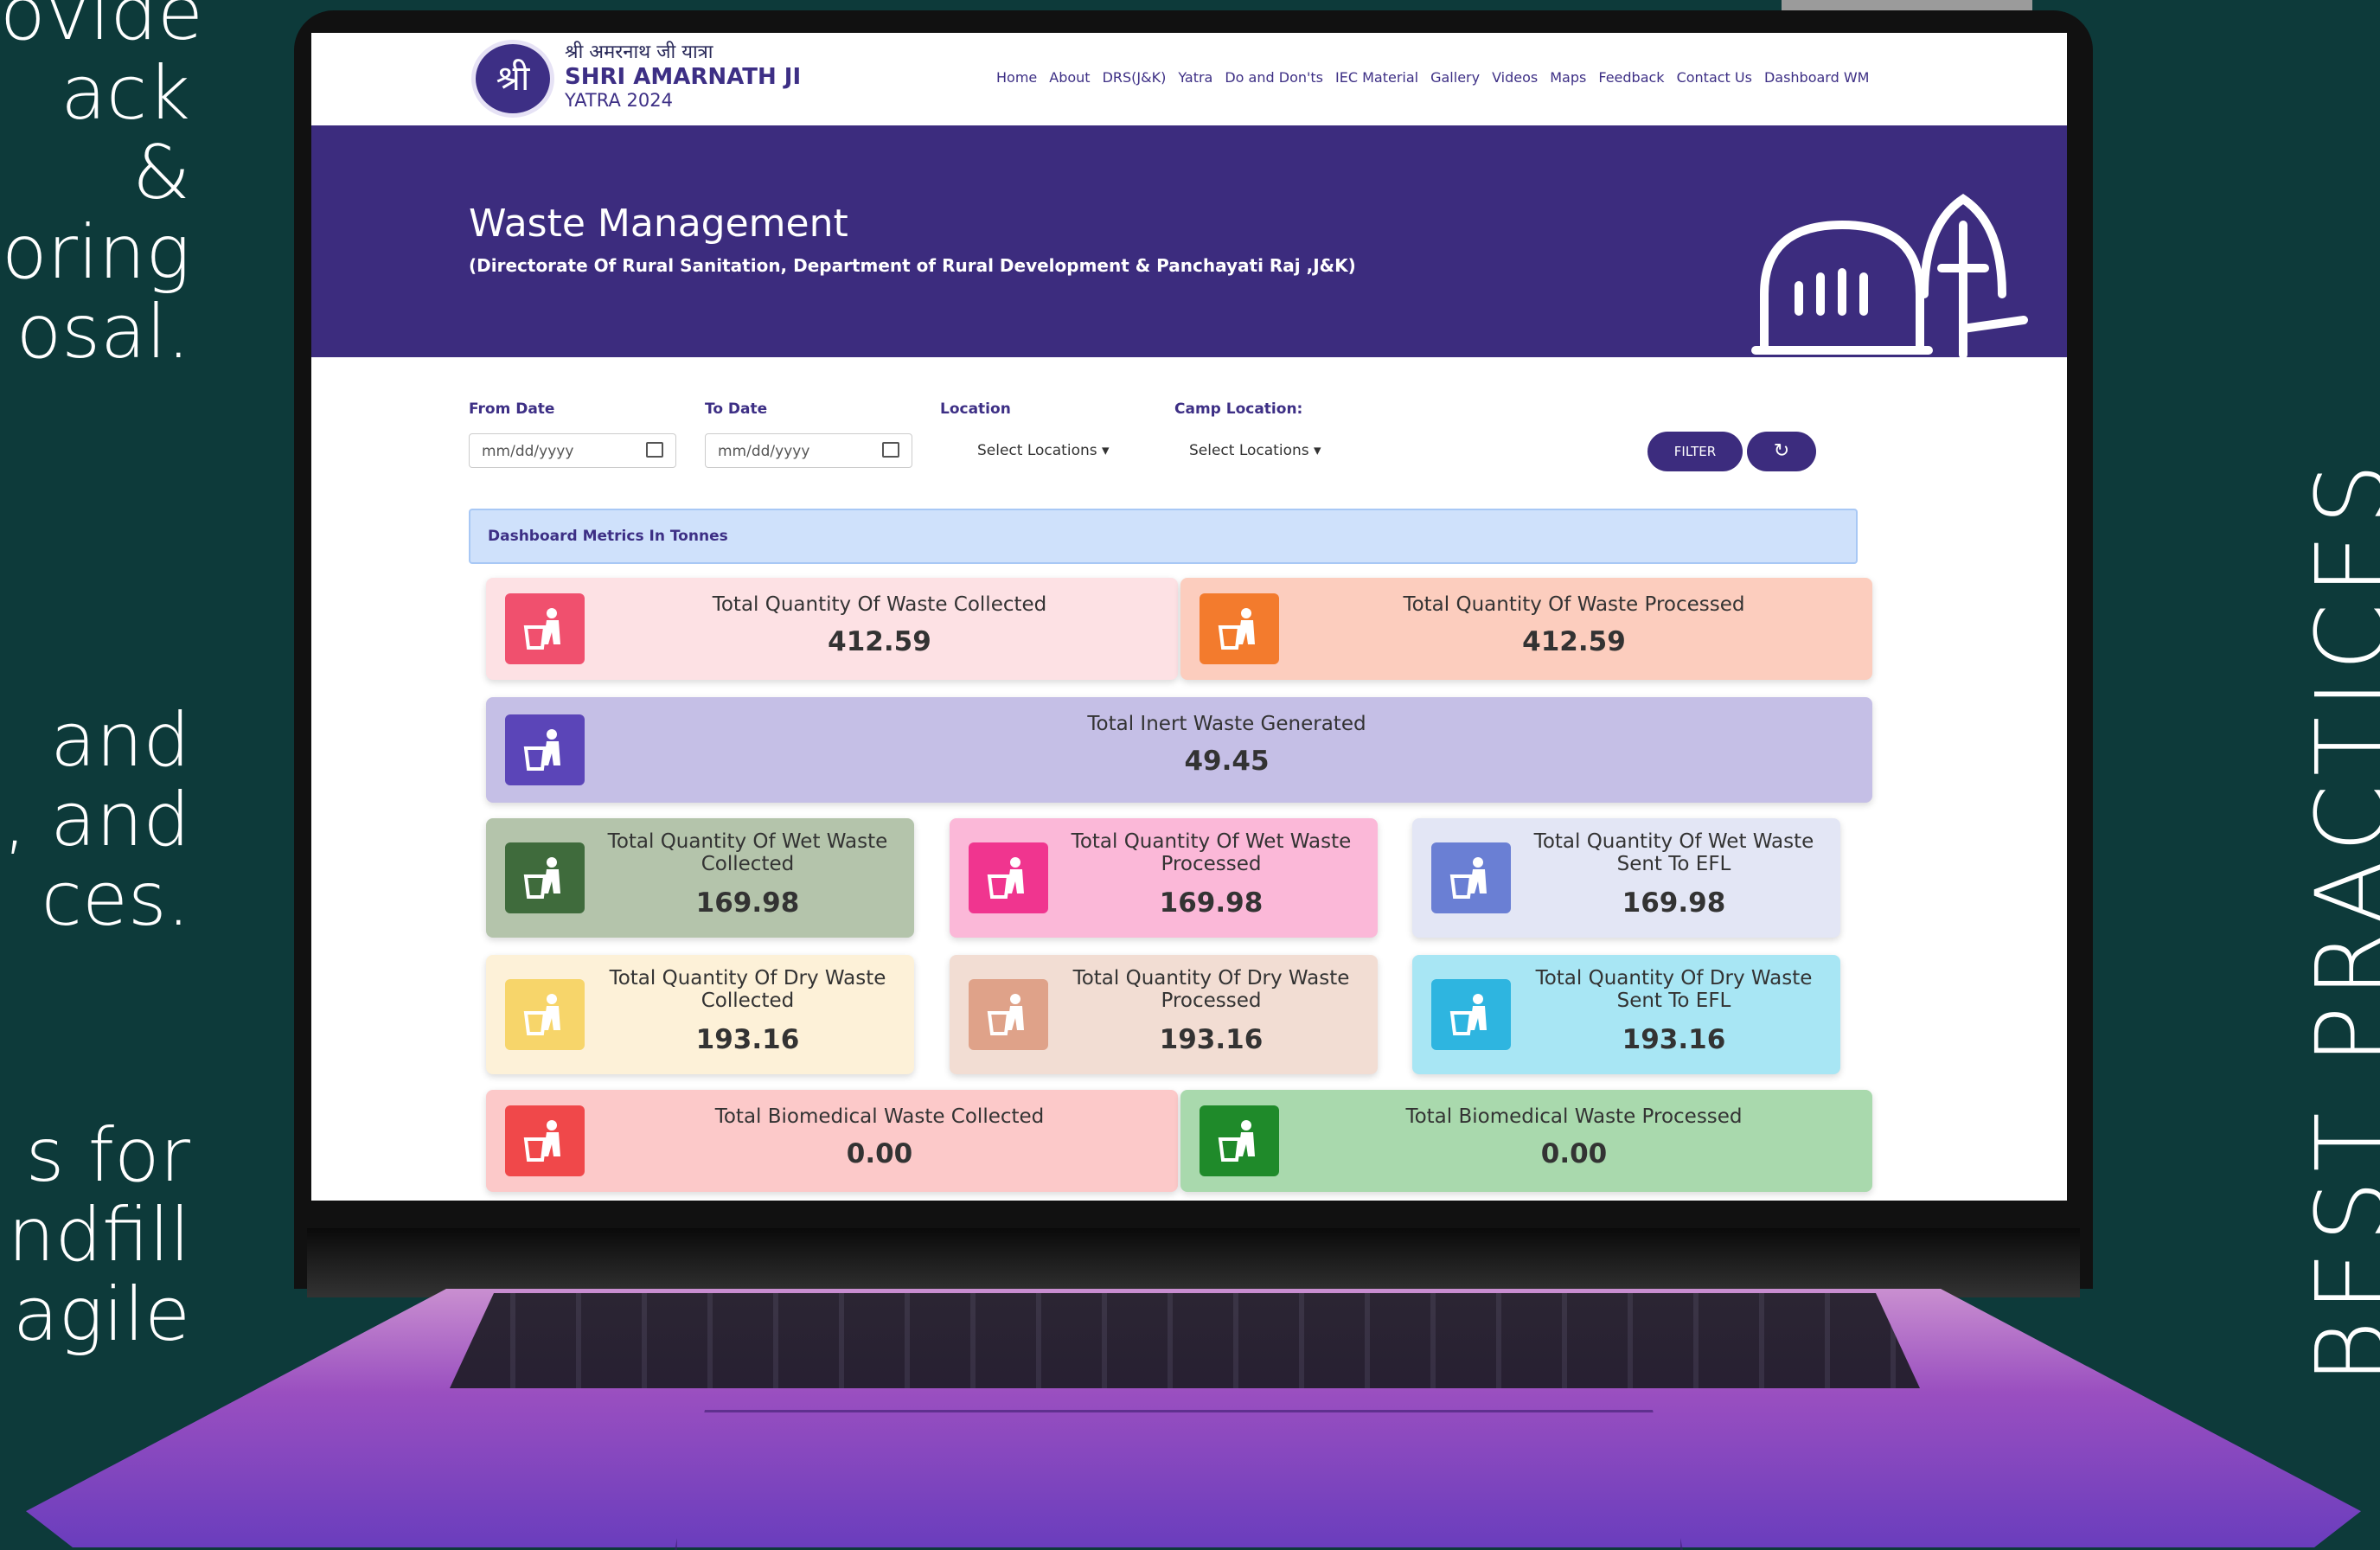 Image resolution: width=2380 pixels, height=1550 pixels. What do you see at coordinates (1455, 77) in the screenshot?
I see `nav-gallery: Gallery` at bounding box center [1455, 77].